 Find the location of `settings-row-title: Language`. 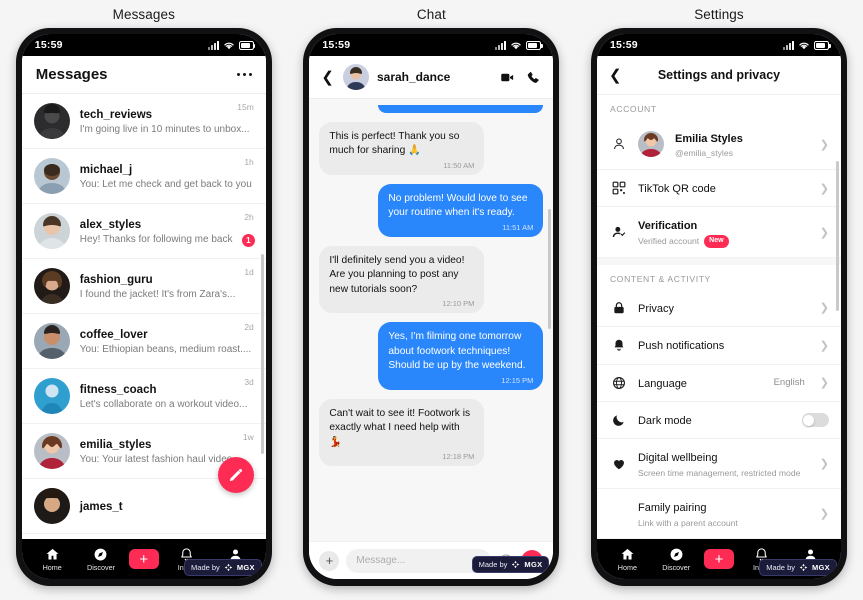

settings-row-title: Language is located at coordinates (662, 383).